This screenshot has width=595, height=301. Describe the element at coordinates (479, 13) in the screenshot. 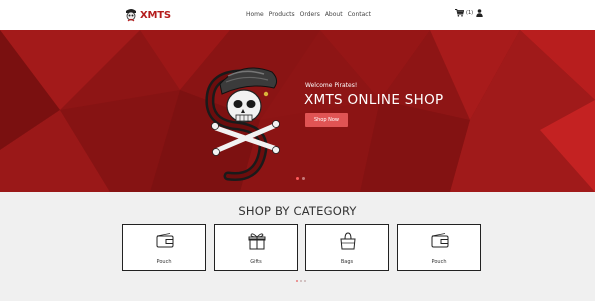

I see `user-icon` at that location.